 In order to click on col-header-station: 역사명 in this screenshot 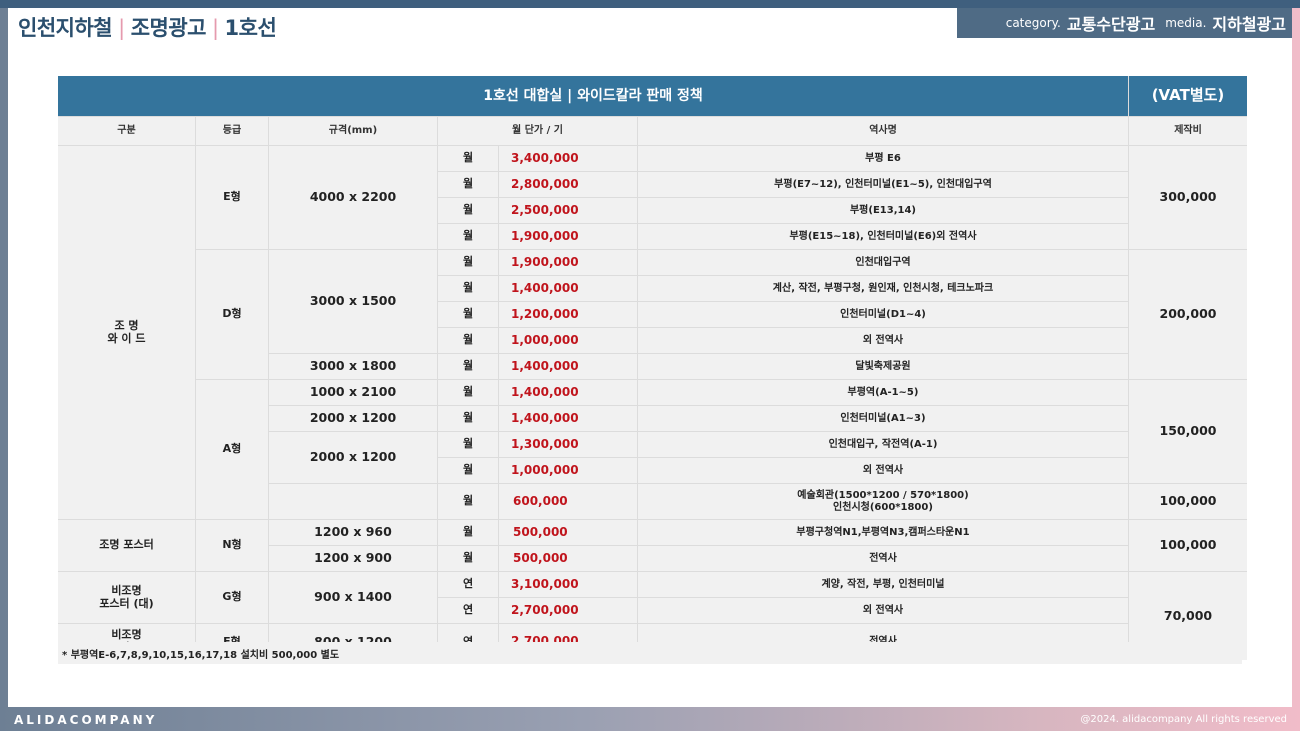, I will do `click(883, 131)`.